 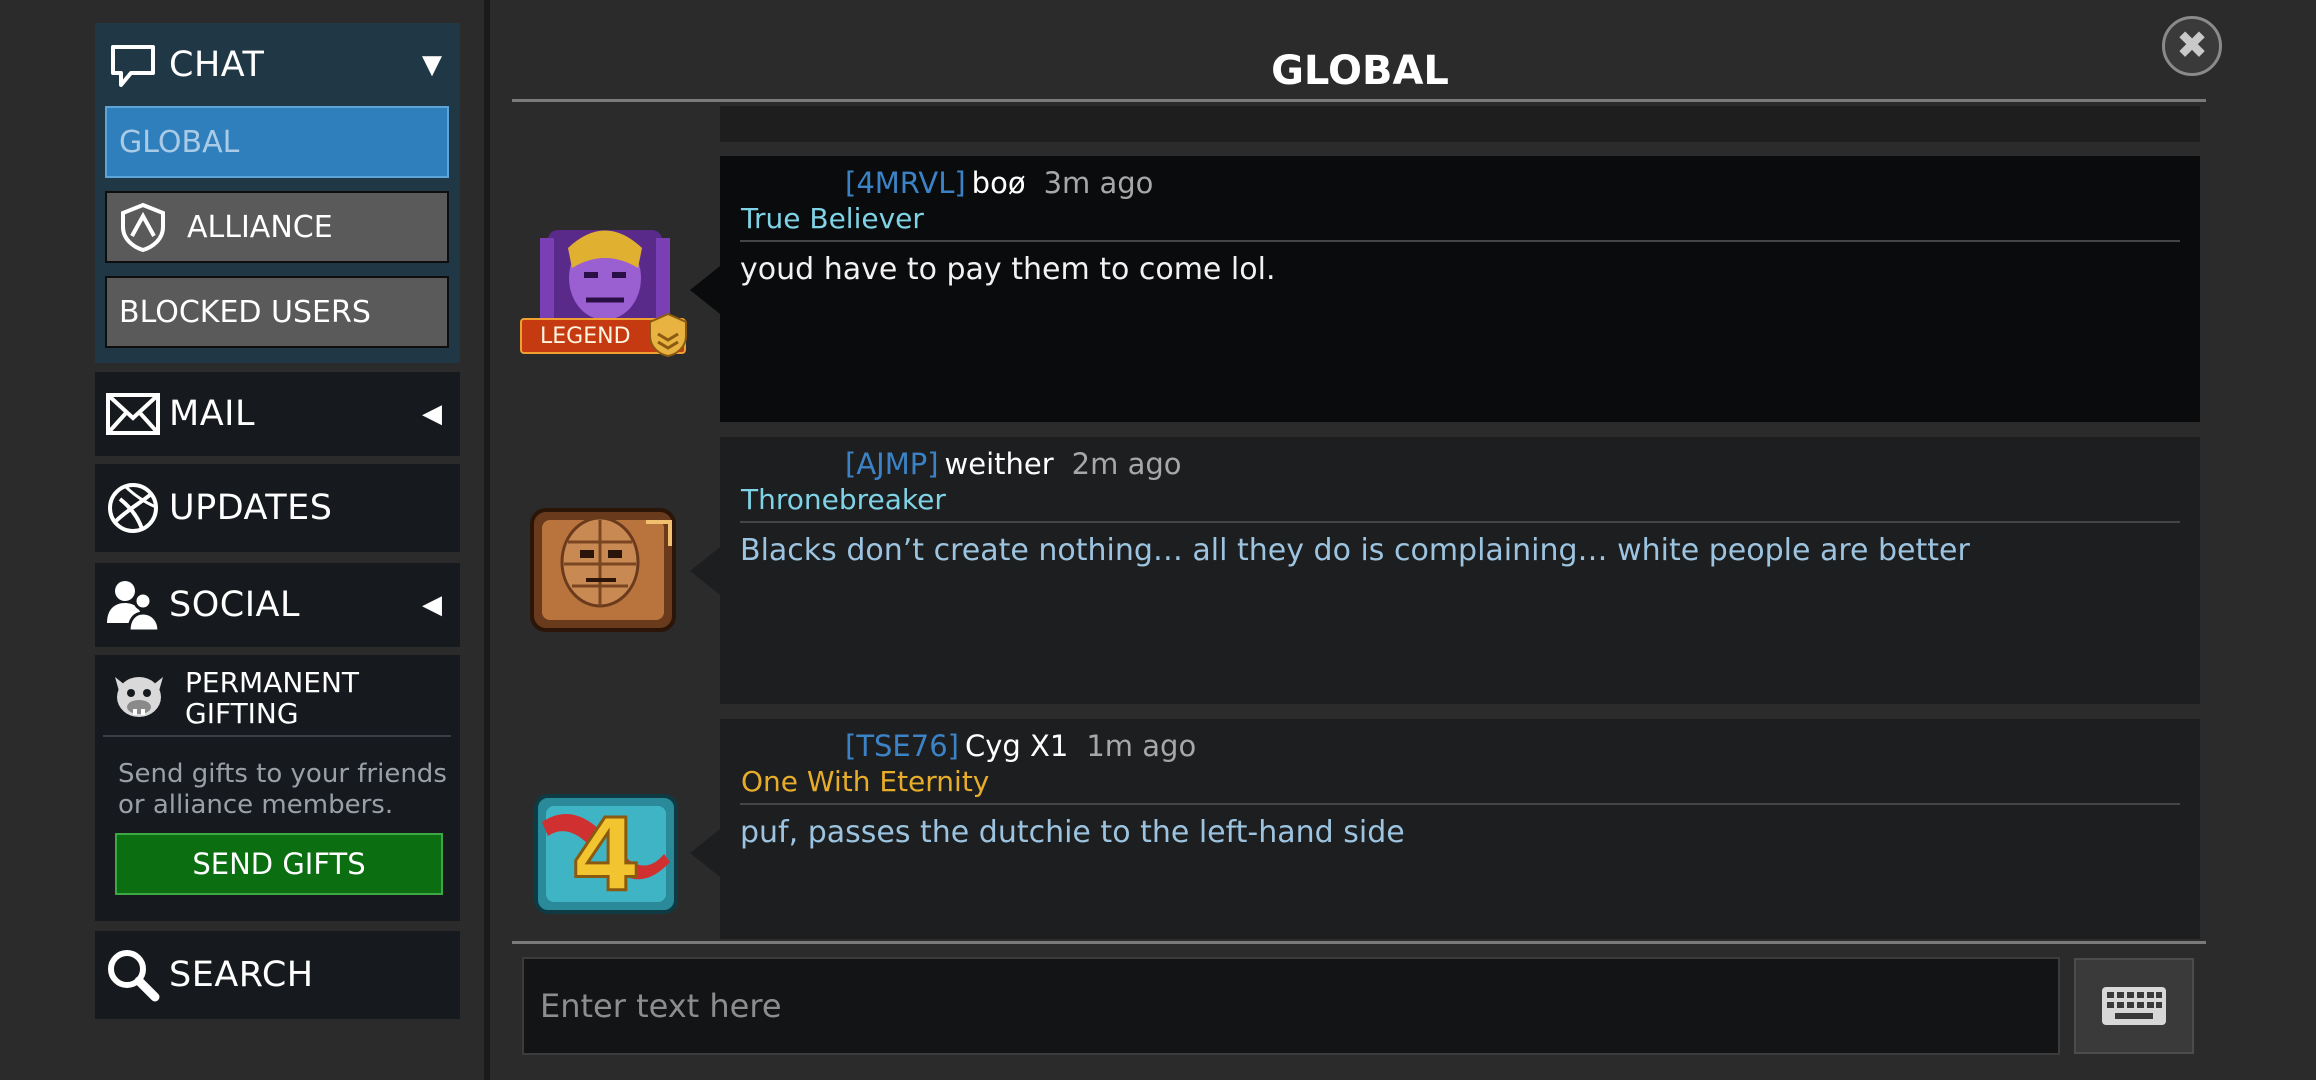 What do you see at coordinates (277, 142) in the screenshot?
I see `tab-global: GLOBAL` at bounding box center [277, 142].